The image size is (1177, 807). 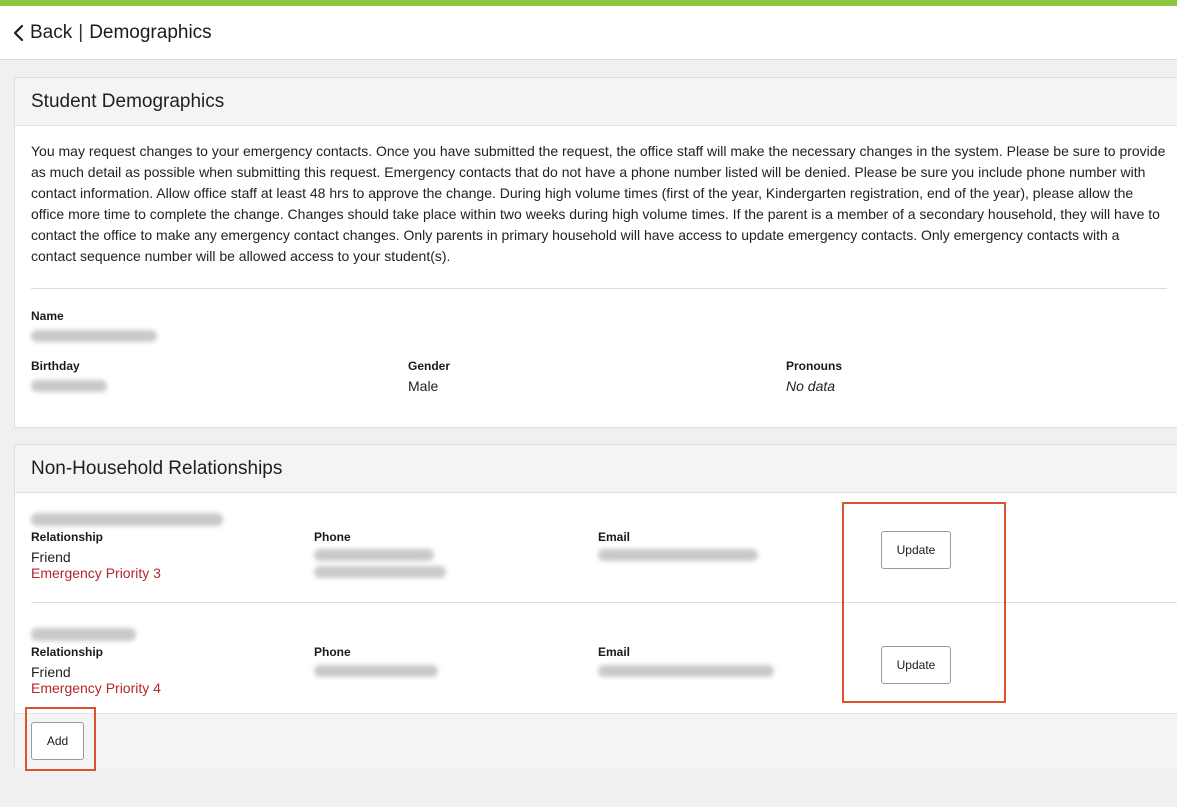 What do you see at coordinates (57, 741) in the screenshot?
I see `add-button: Add` at bounding box center [57, 741].